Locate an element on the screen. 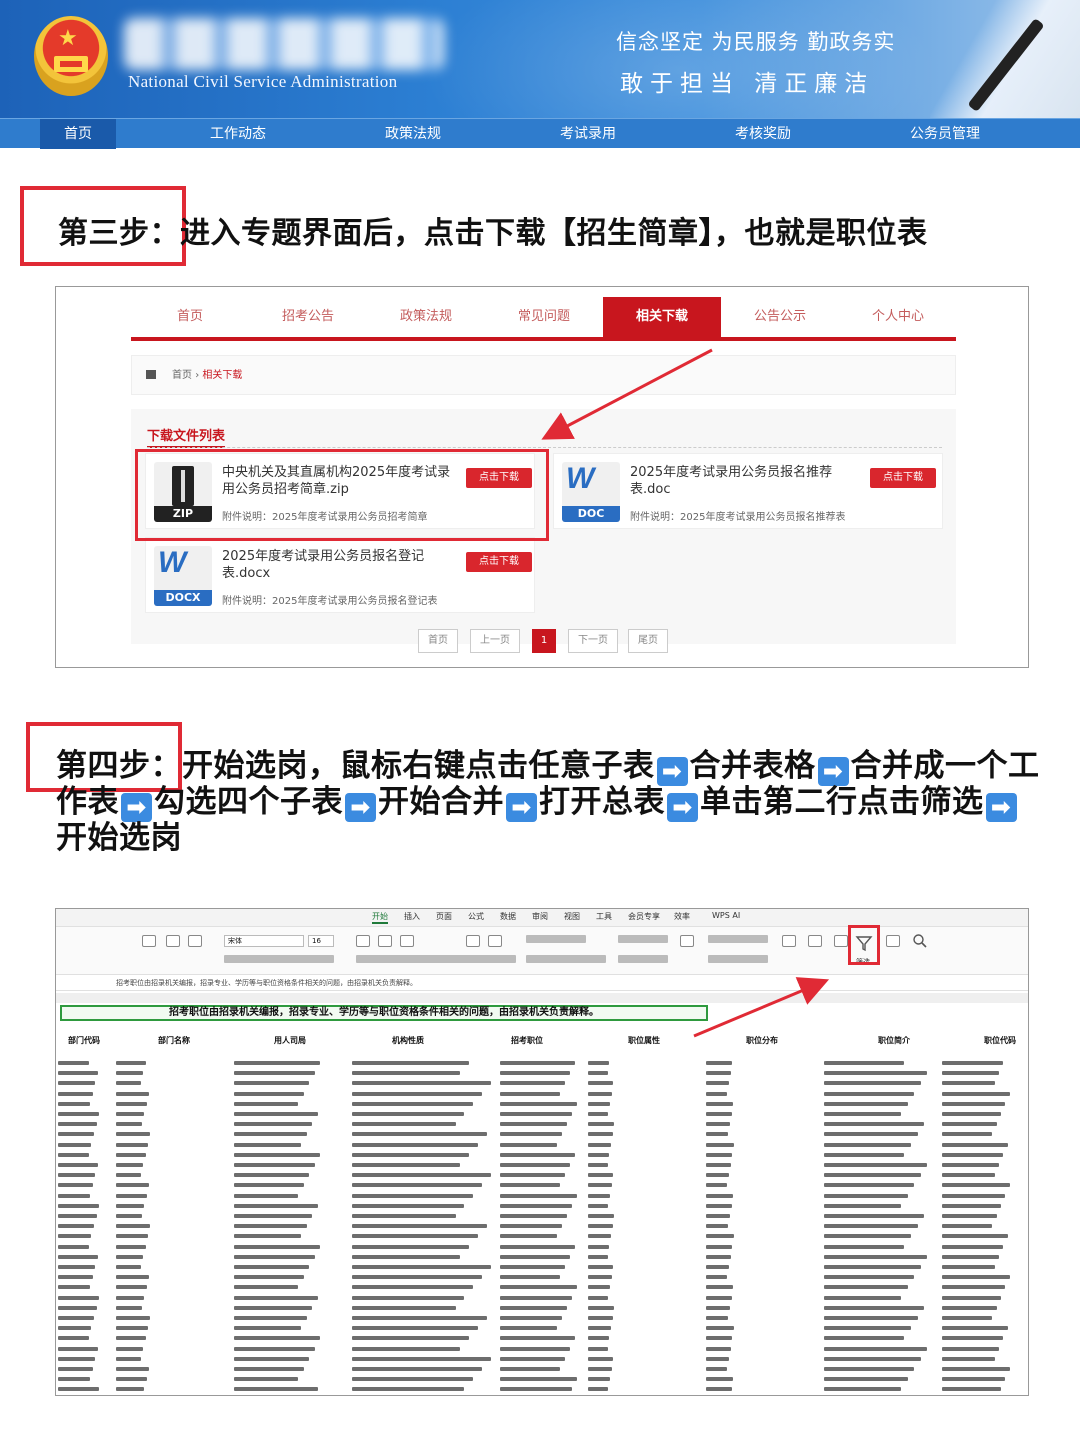  cut-icon is located at coordinates (195, 941).